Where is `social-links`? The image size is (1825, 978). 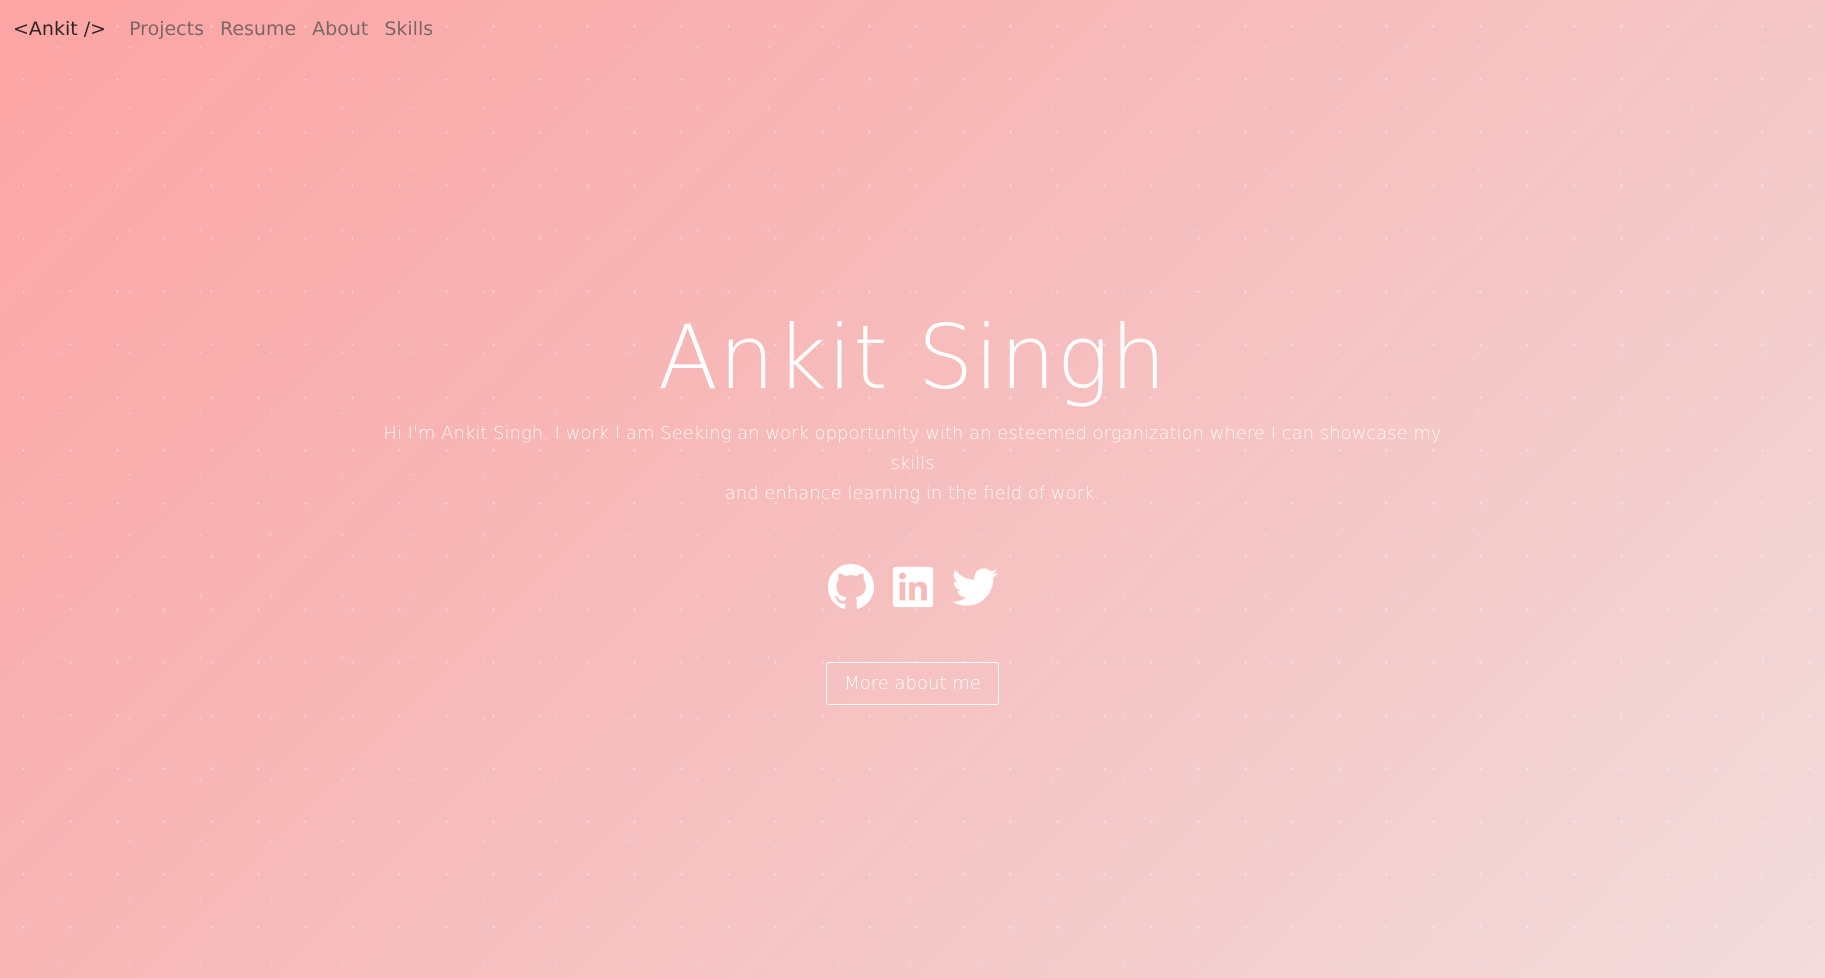 social-links is located at coordinates (912, 587).